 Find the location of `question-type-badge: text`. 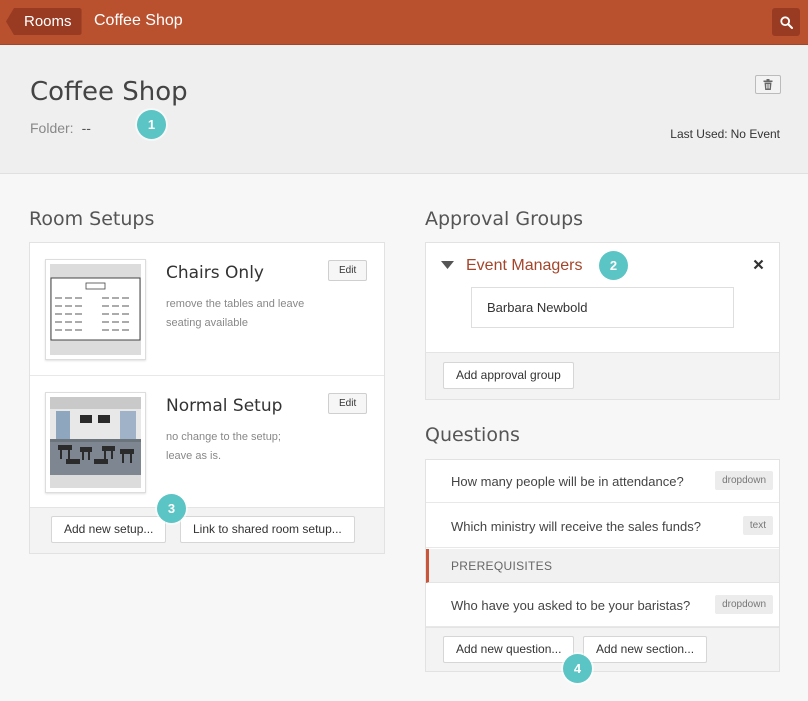

question-type-badge: text is located at coordinates (757, 525).